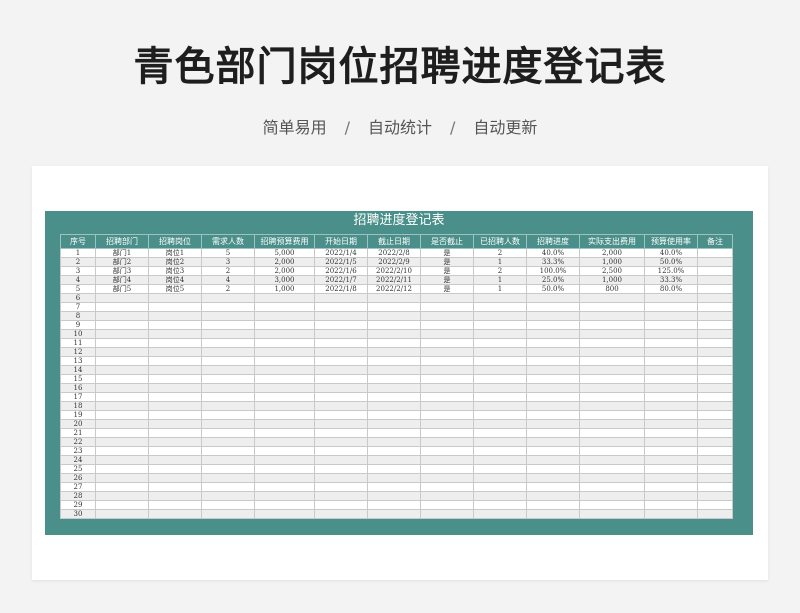  Describe the element at coordinates (394, 280) in the screenshot. I see `table-cell: 2022/2/11` at that location.